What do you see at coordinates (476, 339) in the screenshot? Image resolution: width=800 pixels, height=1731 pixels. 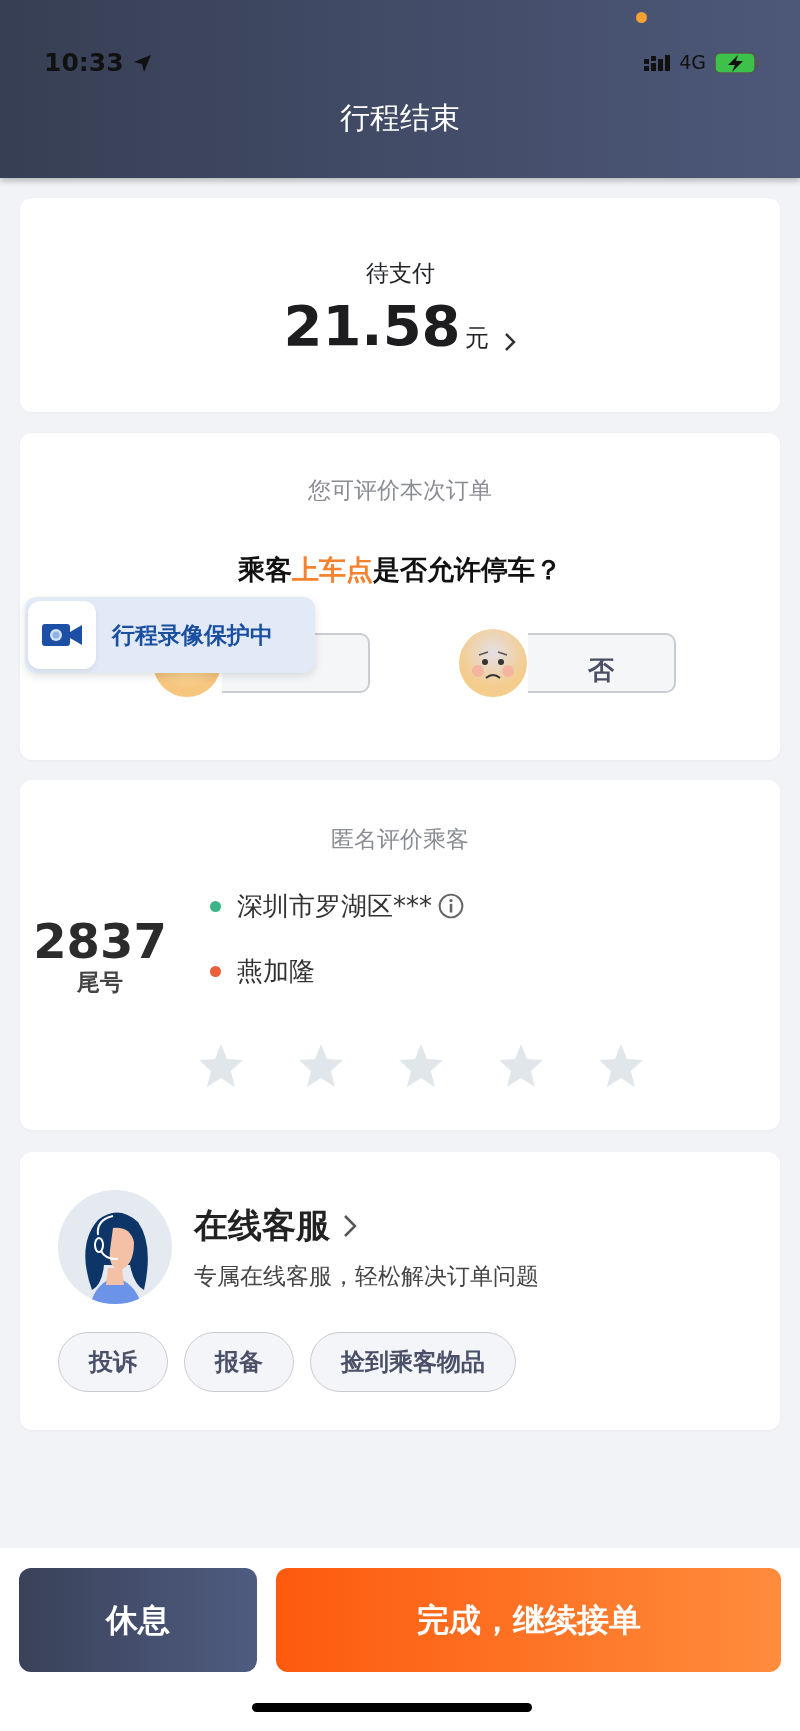 I see `currency-unit: 元` at bounding box center [476, 339].